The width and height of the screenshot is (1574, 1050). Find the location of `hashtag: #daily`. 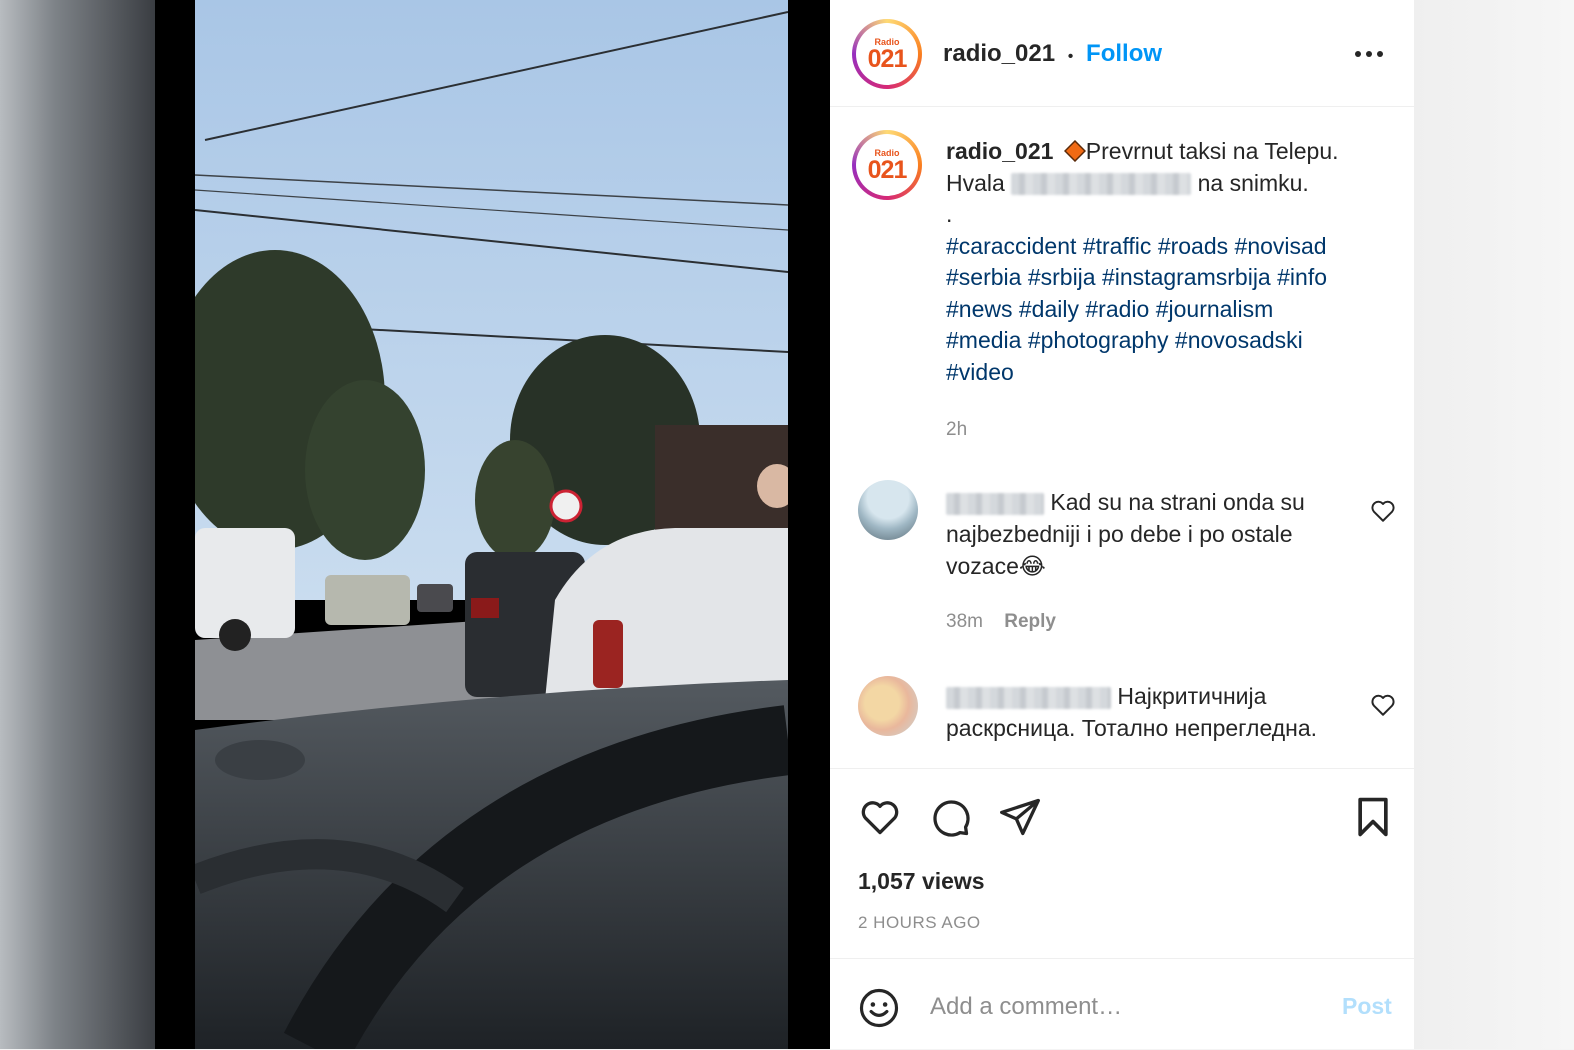

hashtag: #daily is located at coordinates (1049, 309).